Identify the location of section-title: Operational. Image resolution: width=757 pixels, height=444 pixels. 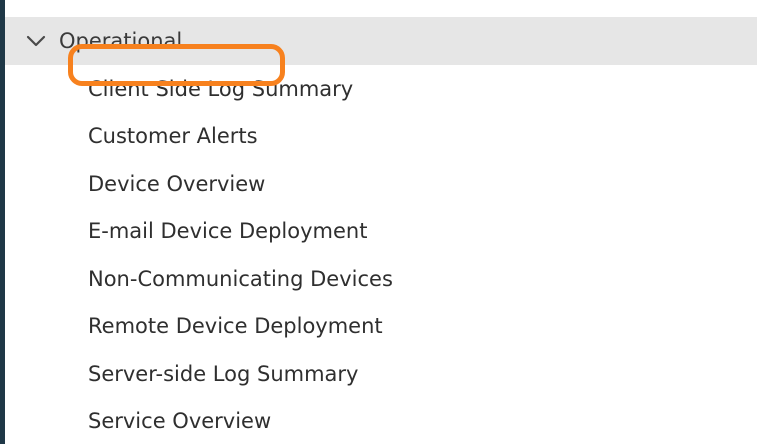
(121, 41).